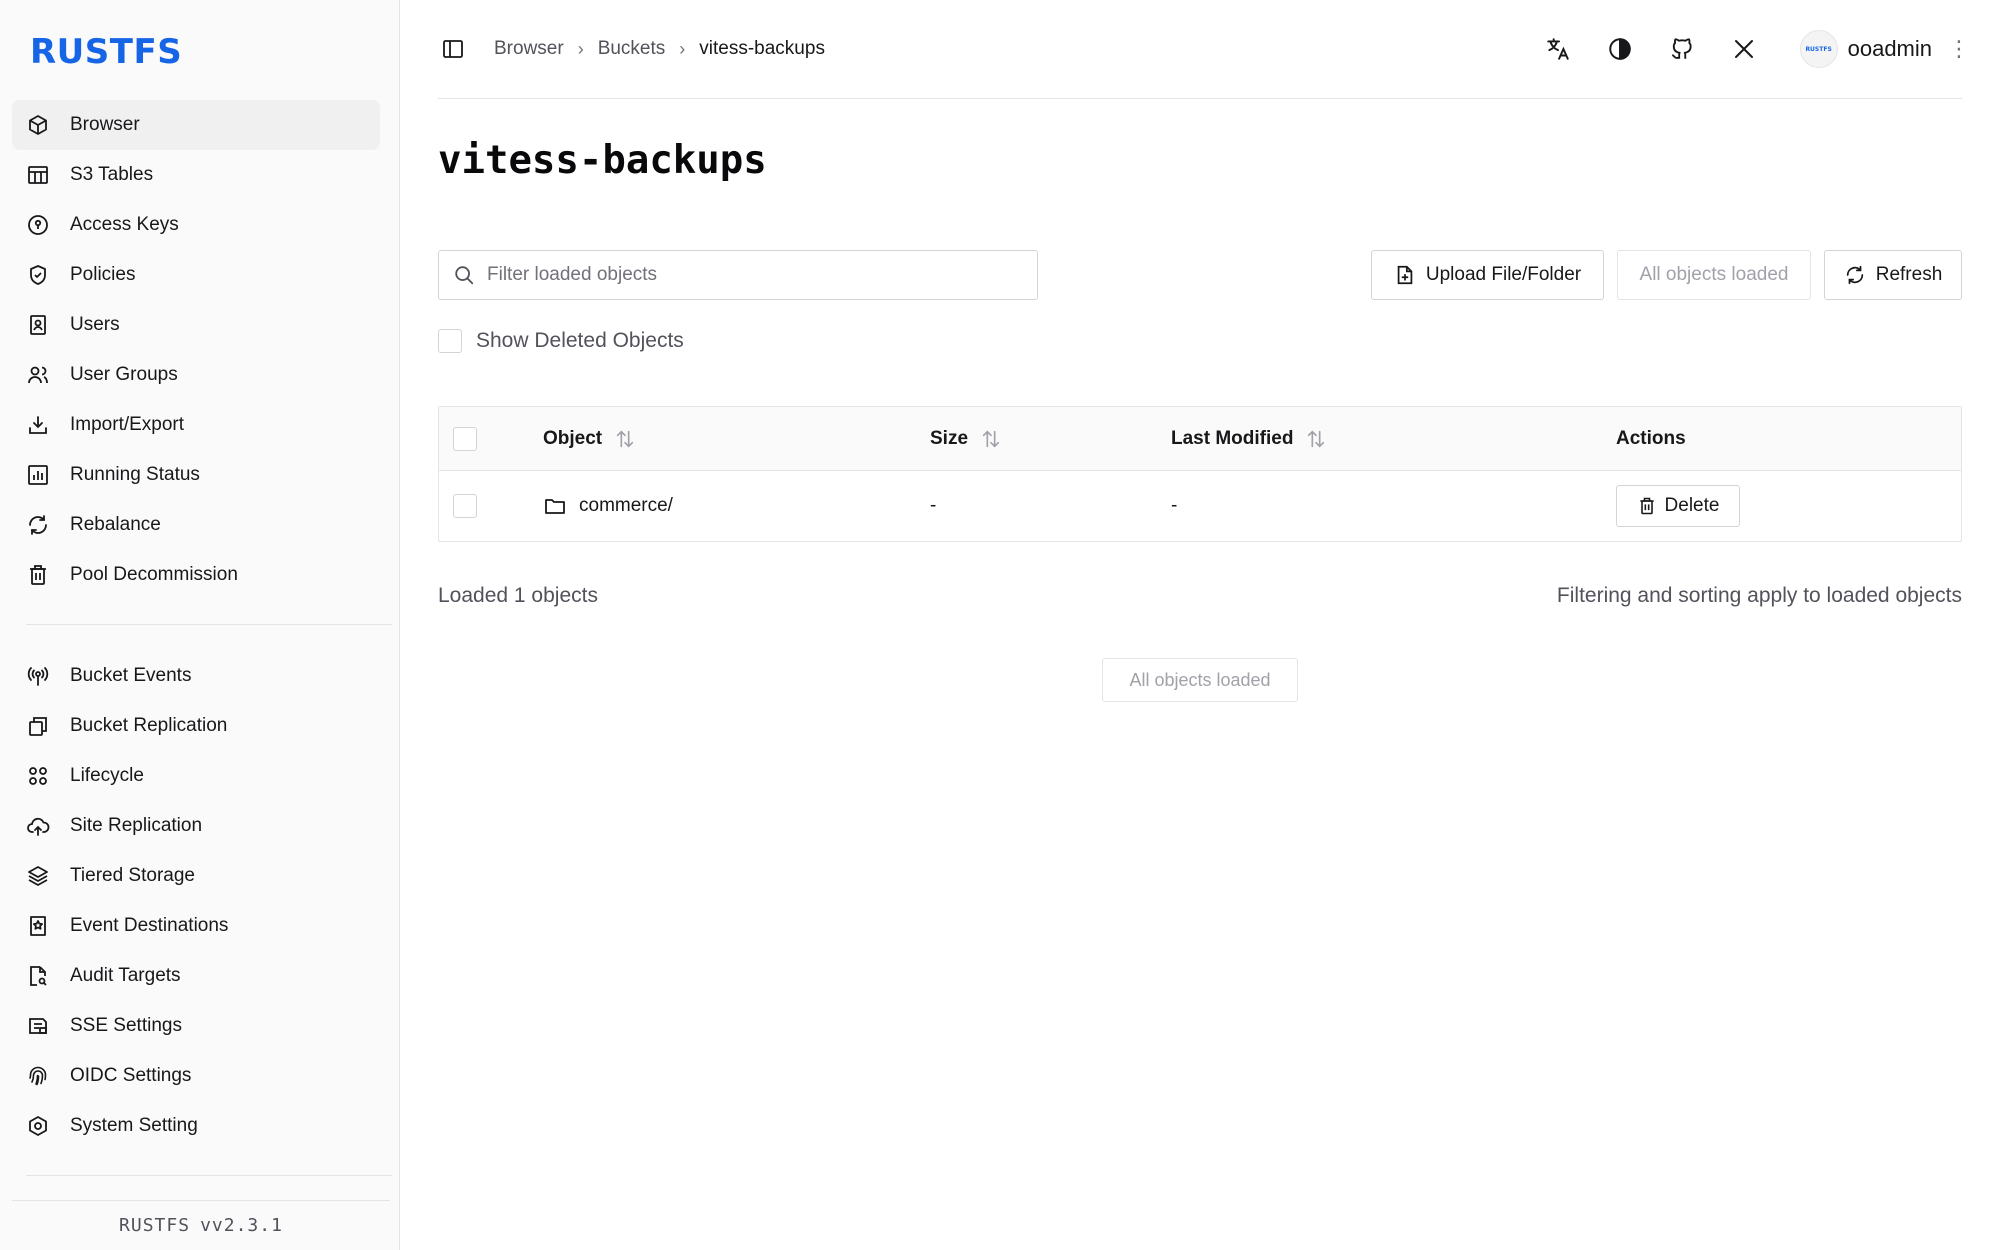 This screenshot has width=2000, height=1250. I want to click on github-icon, so click(1681, 48).